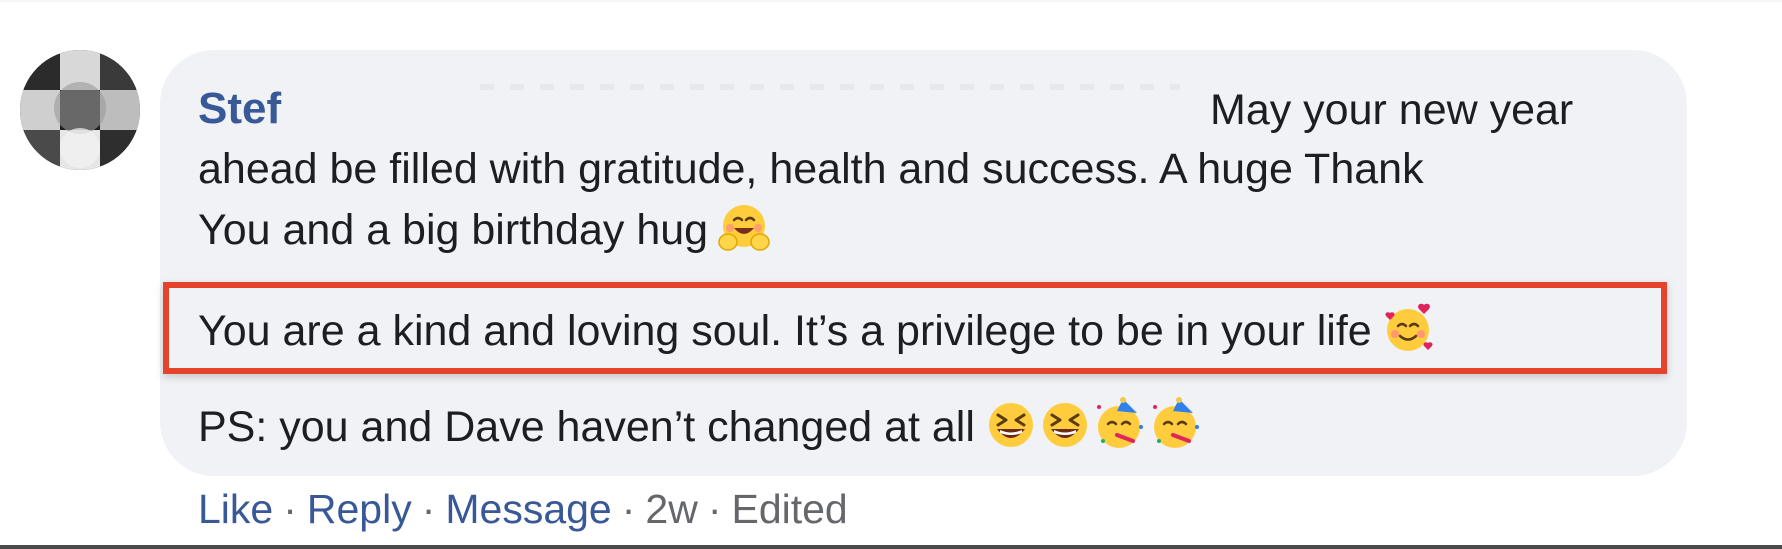  I want to click on edited-label: Edited, so click(789, 509).